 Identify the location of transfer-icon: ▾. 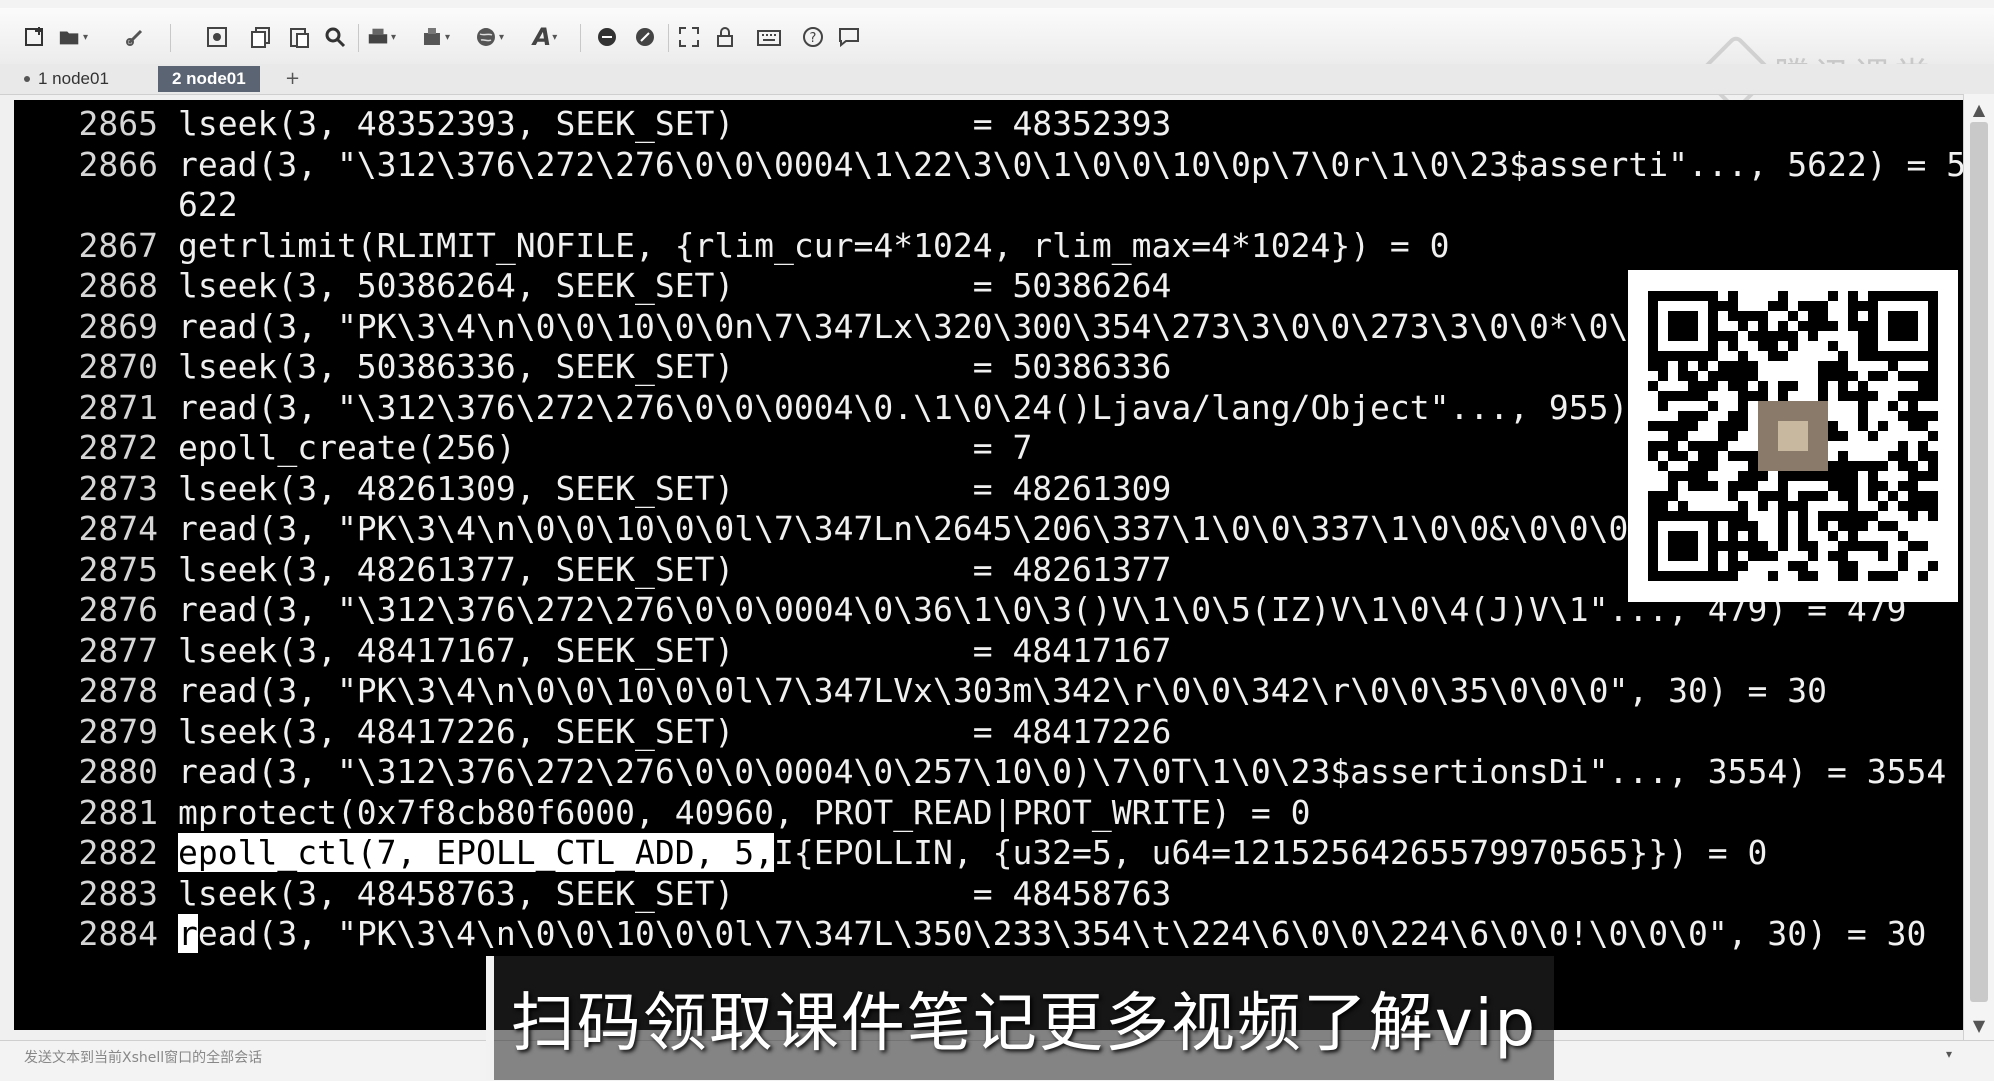
(435, 37).